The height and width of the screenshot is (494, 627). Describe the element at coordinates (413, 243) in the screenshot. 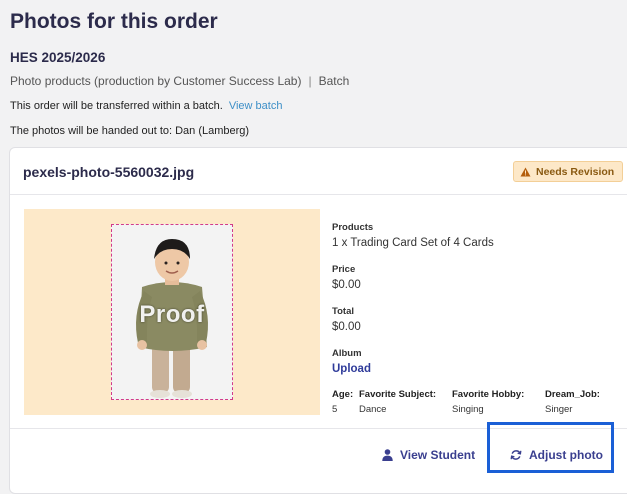

I see `products-value: 1 x Trading Card Set of 4 Cards` at that location.